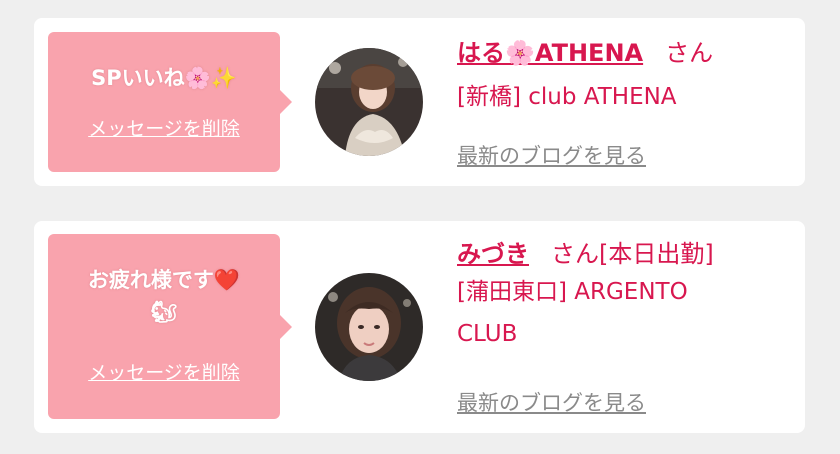 The image size is (840, 454). I want to click on cast-info: みづき さん[本日出勤] [蒲田東口] ARGENTO CLUB, so click(585, 296).